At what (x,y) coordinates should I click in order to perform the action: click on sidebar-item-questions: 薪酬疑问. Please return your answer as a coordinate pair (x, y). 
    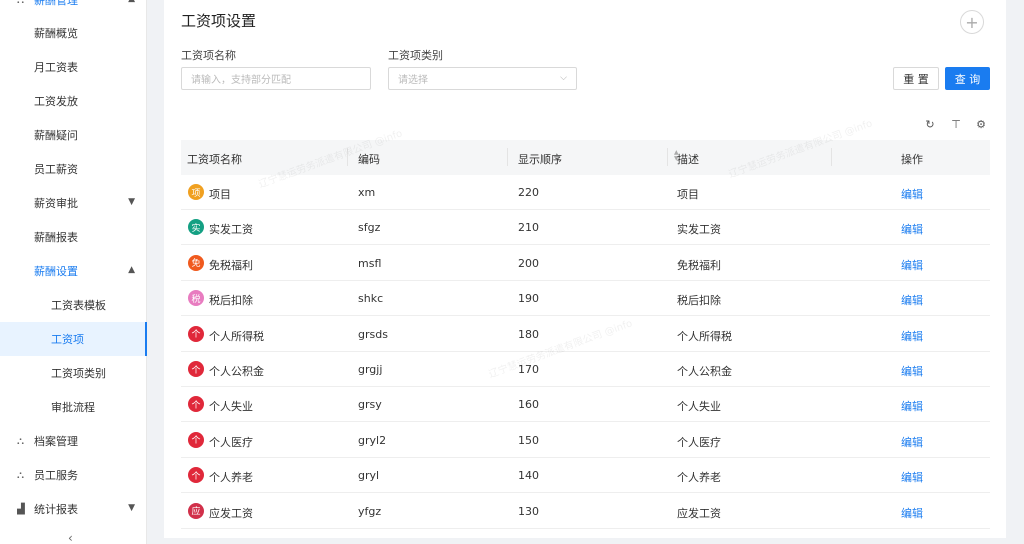
    Looking at the image, I should click on (73, 135).